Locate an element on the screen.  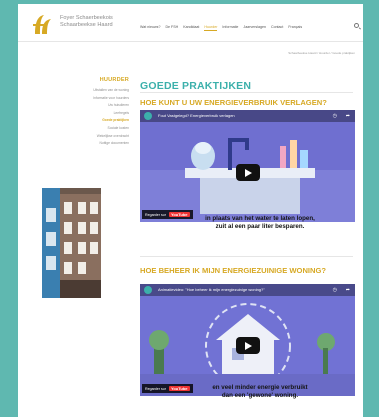
nav-contact: Contact is located at coordinates (277, 28).